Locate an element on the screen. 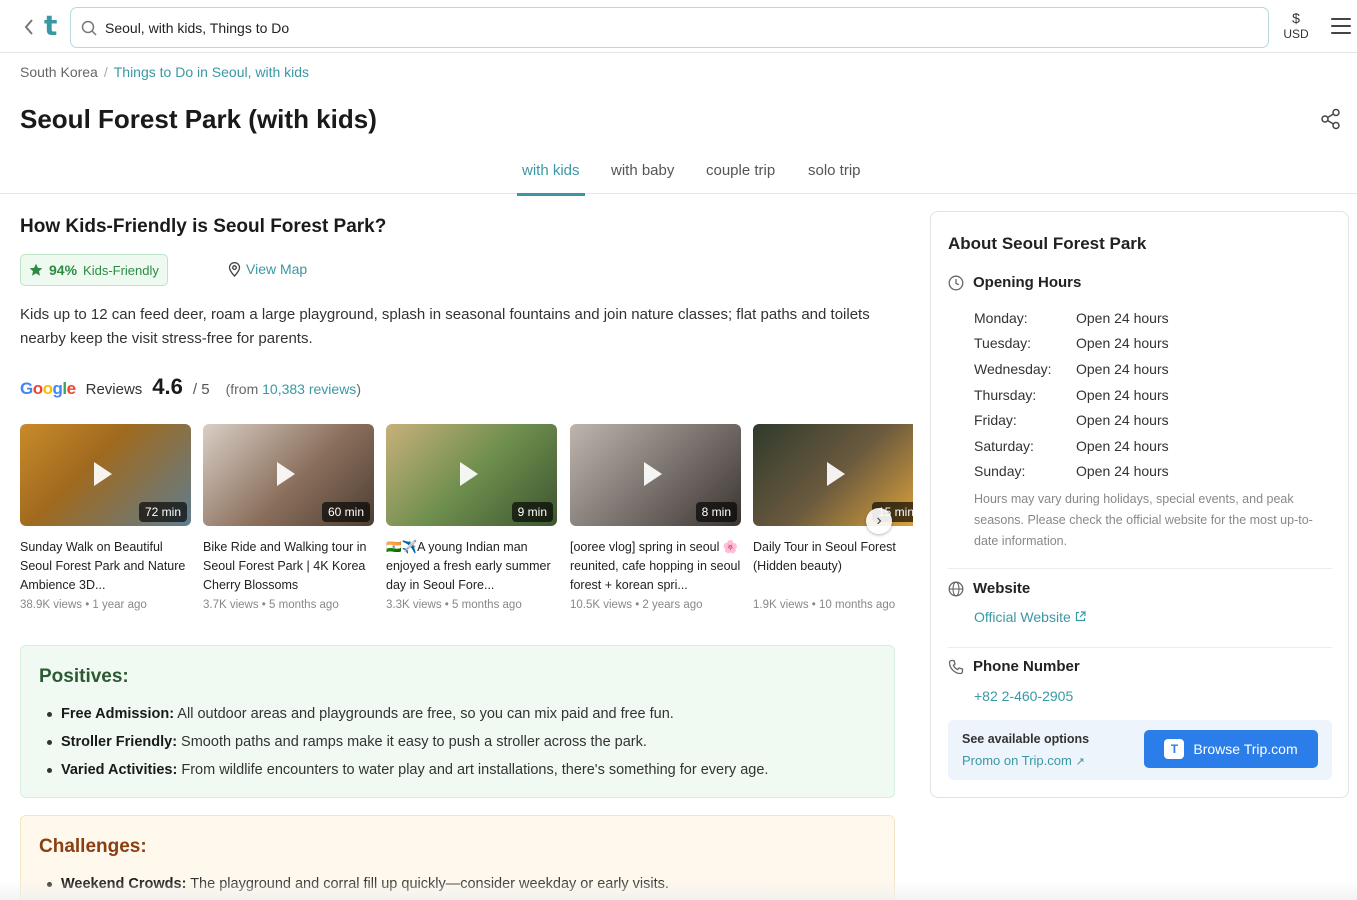 Image resolution: width=1357 pixels, height=900 pixels. reviews-count-link: 10,383 reviews is located at coordinates (309, 389).